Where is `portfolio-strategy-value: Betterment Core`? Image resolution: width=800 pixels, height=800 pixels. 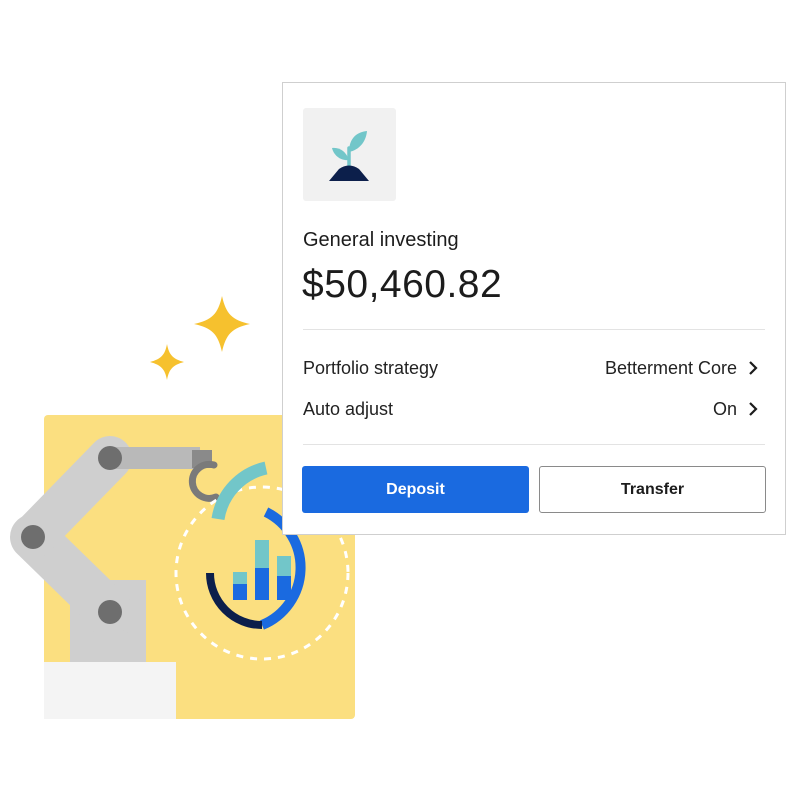 portfolio-strategy-value: Betterment Core is located at coordinates (670, 367).